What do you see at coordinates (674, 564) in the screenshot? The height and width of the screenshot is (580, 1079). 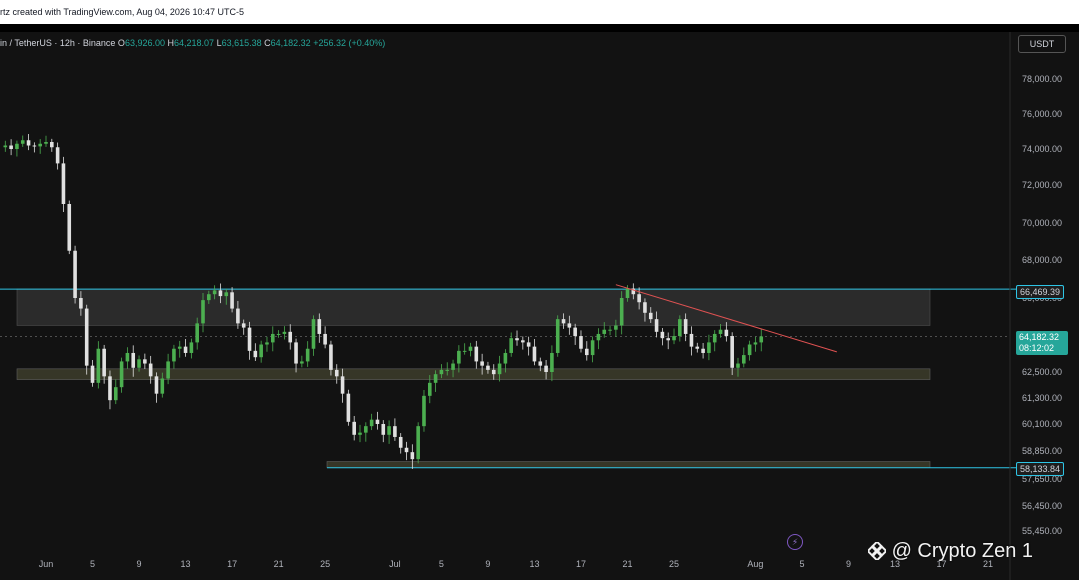 I see `x-tick-label: 25` at bounding box center [674, 564].